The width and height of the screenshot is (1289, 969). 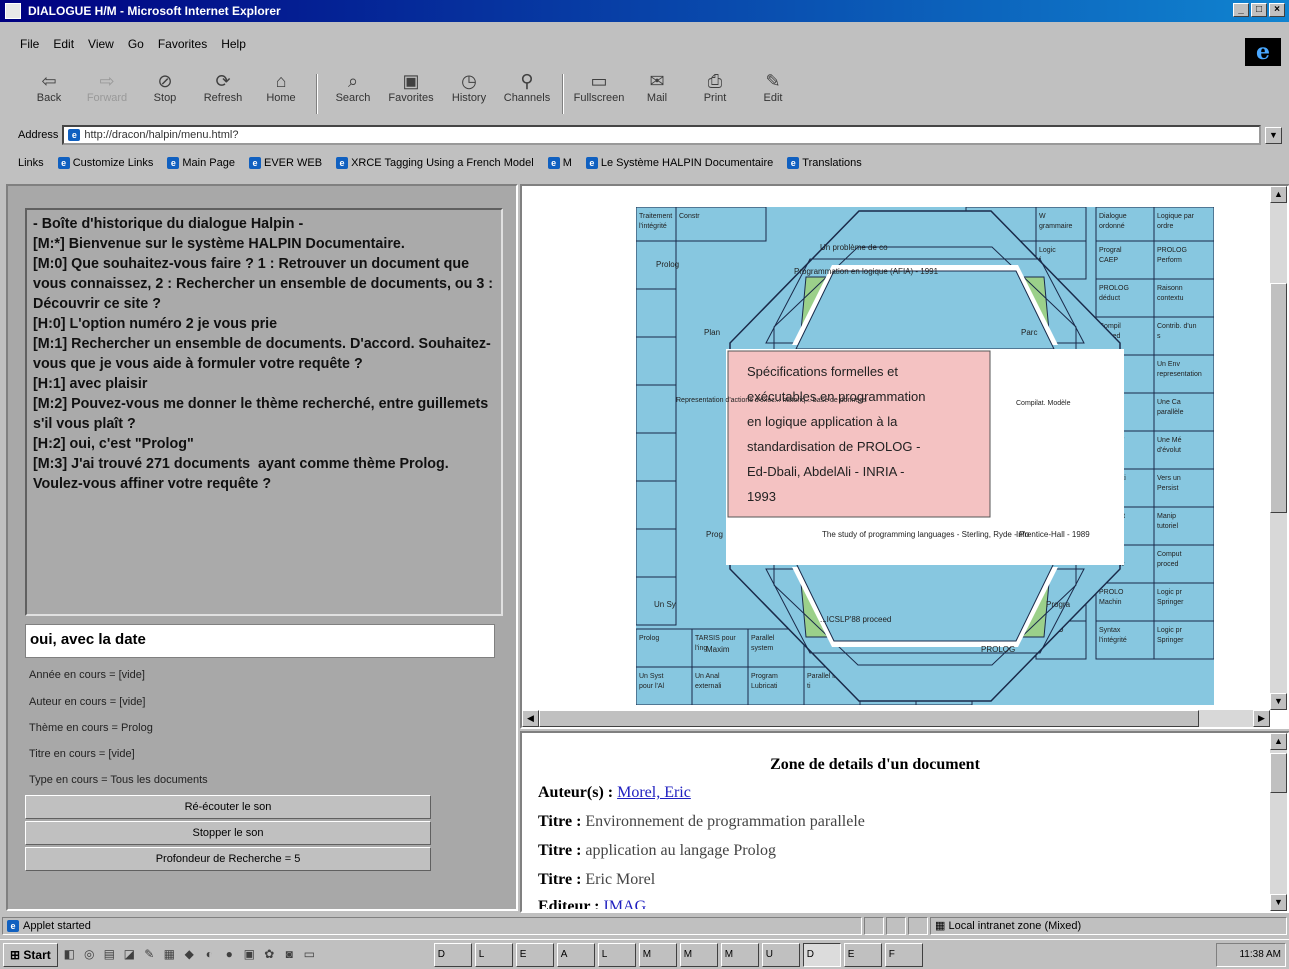 What do you see at coordinates (105, 163) in the screenshot?
I see `link-customize-links: e Customize Links` at bounding box center [105, 163].